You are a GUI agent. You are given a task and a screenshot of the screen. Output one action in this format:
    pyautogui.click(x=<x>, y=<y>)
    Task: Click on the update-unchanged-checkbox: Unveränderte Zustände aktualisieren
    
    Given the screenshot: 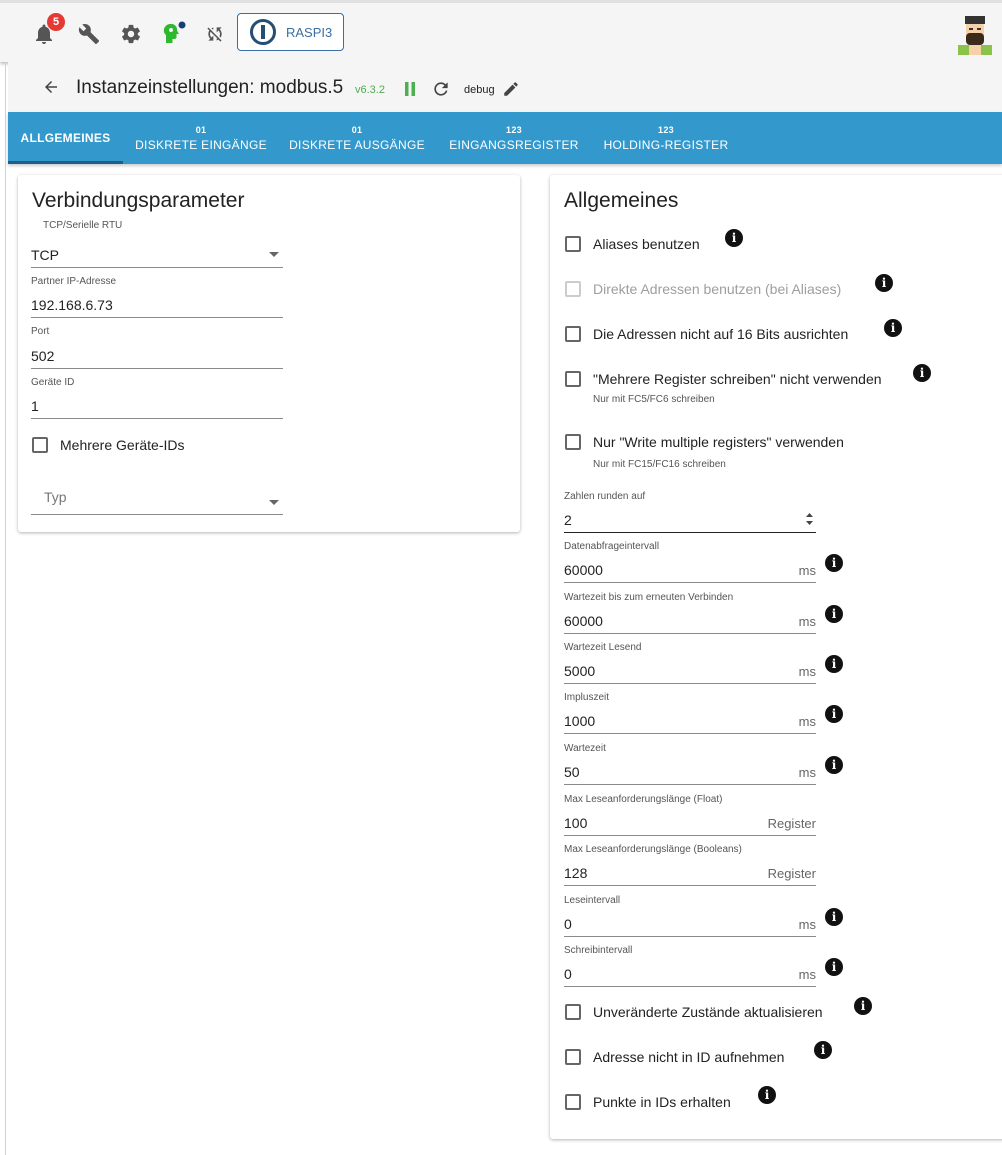 What is the action you would take?
    pyautogui.click(x=694, y=1012)
    